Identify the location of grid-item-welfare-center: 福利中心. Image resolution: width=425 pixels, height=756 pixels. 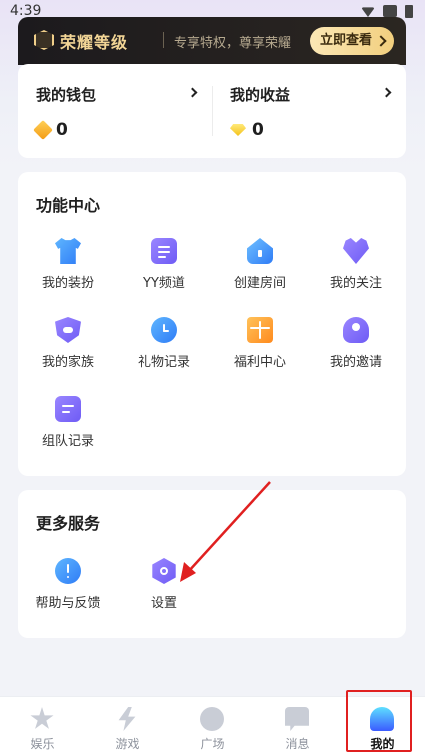
(260, 352).